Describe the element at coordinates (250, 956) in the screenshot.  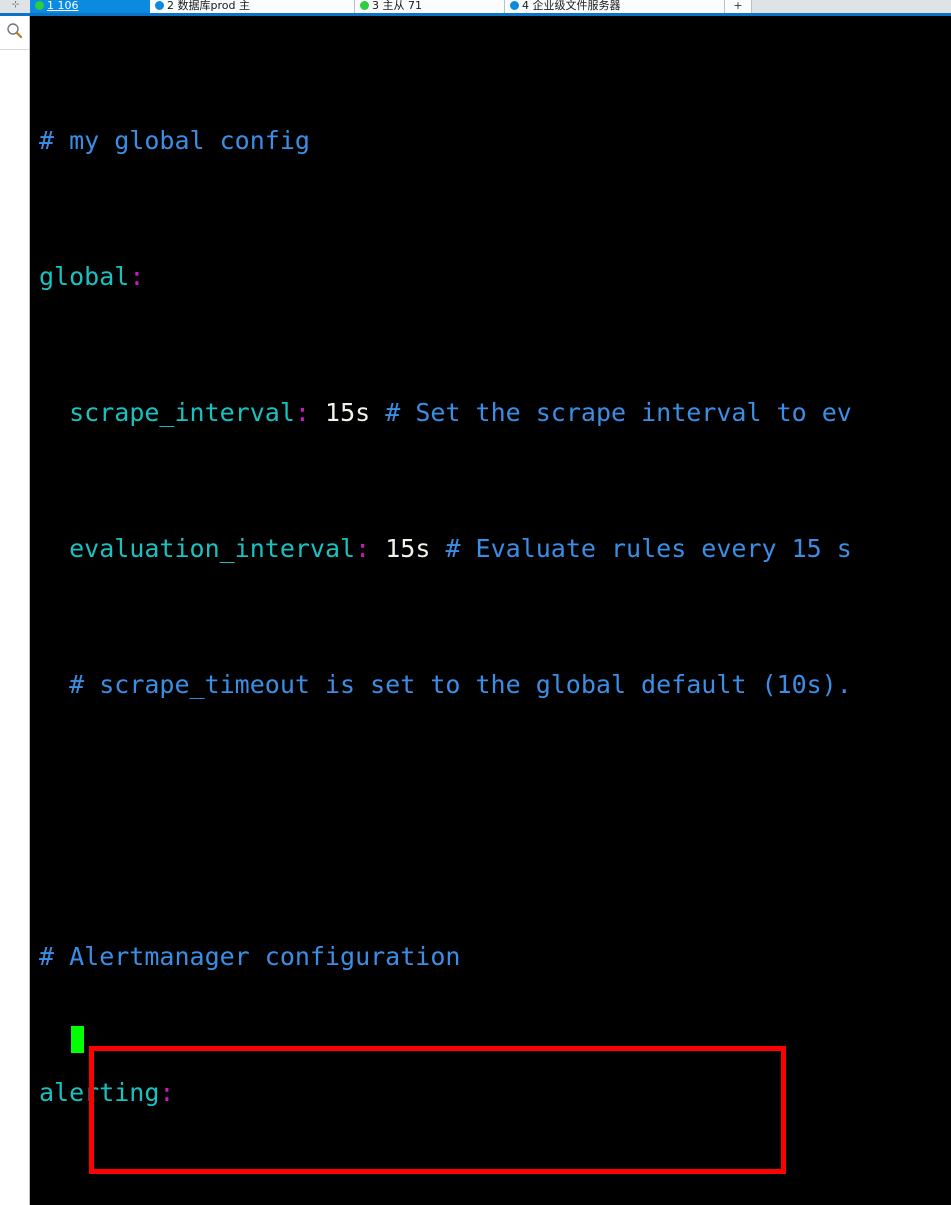
I see `comment-text: # Alertmanager configuration` at that location.